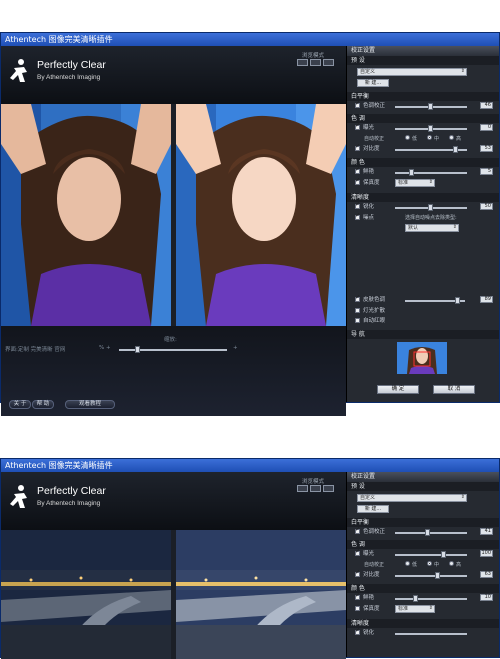  Describe the element at coordinates (423, 544) in the screenshot. I see `tone-title: 色 调` at that location.